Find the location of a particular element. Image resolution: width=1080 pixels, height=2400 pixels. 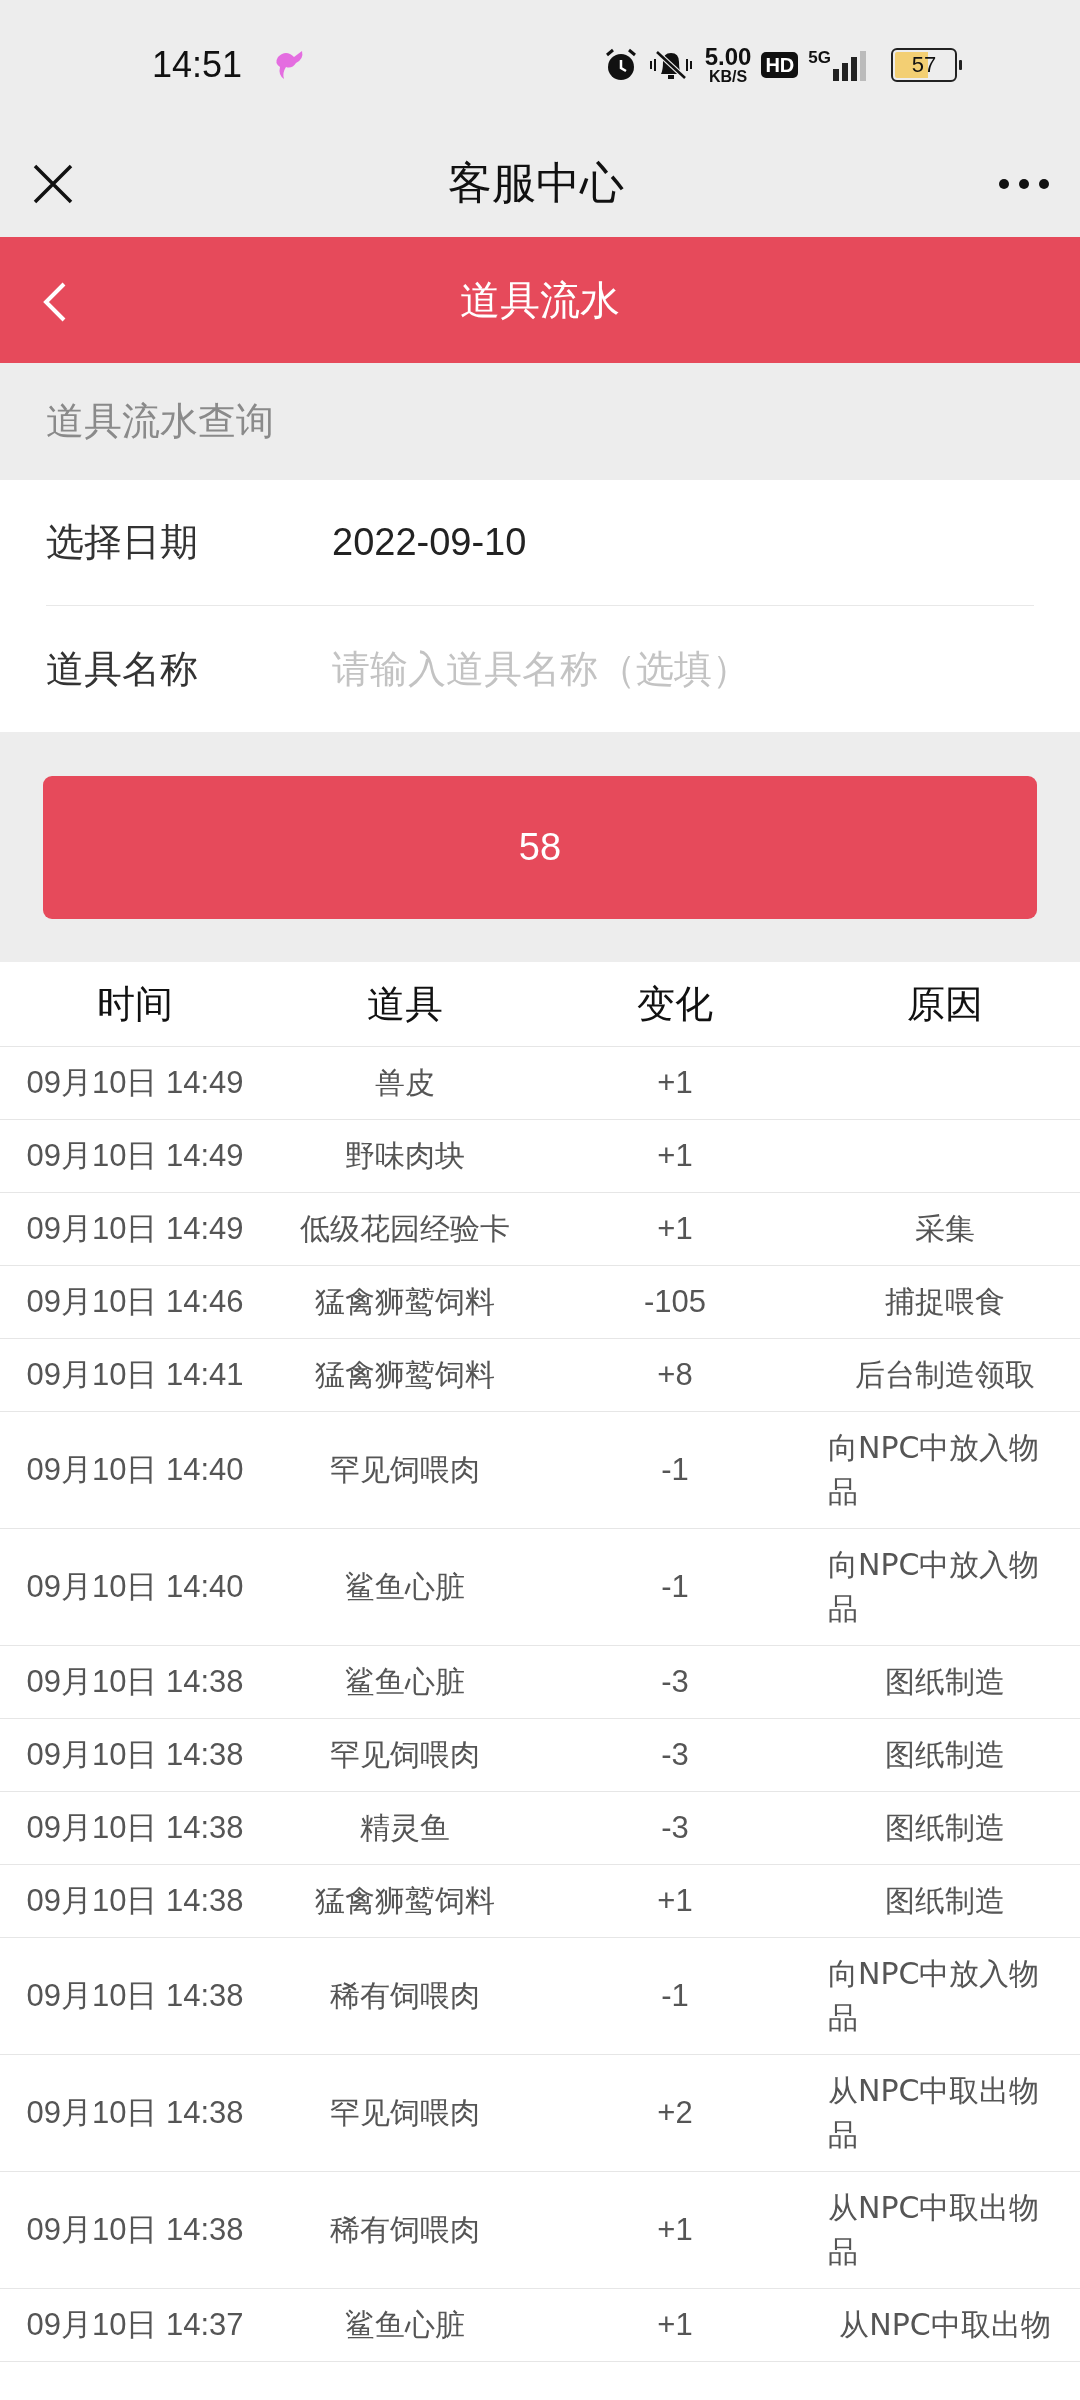

change-cell-text: -105 is located at coordinates (674, 1302).